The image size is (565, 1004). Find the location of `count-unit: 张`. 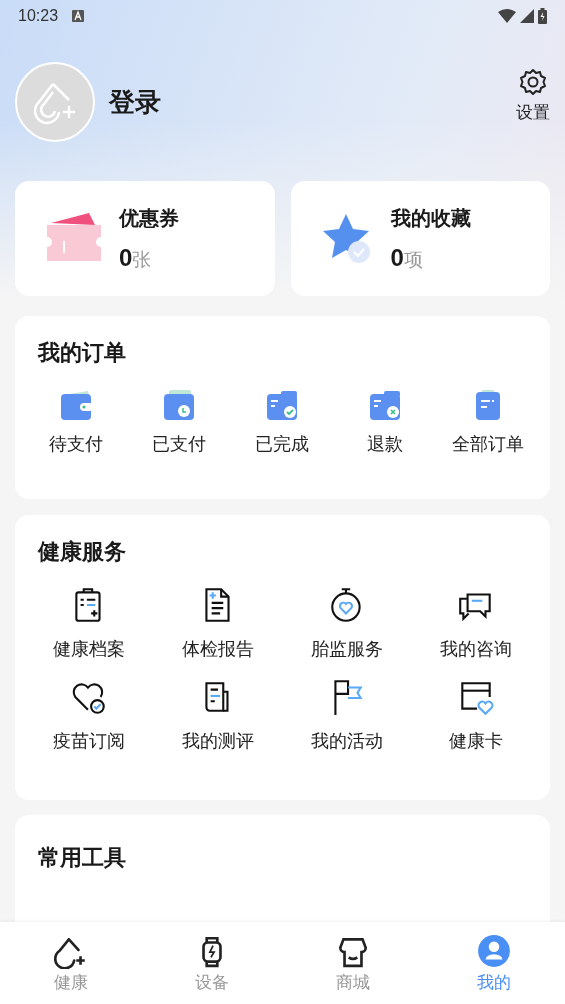

count-unit: 张 is located at coordinates (142, 259).